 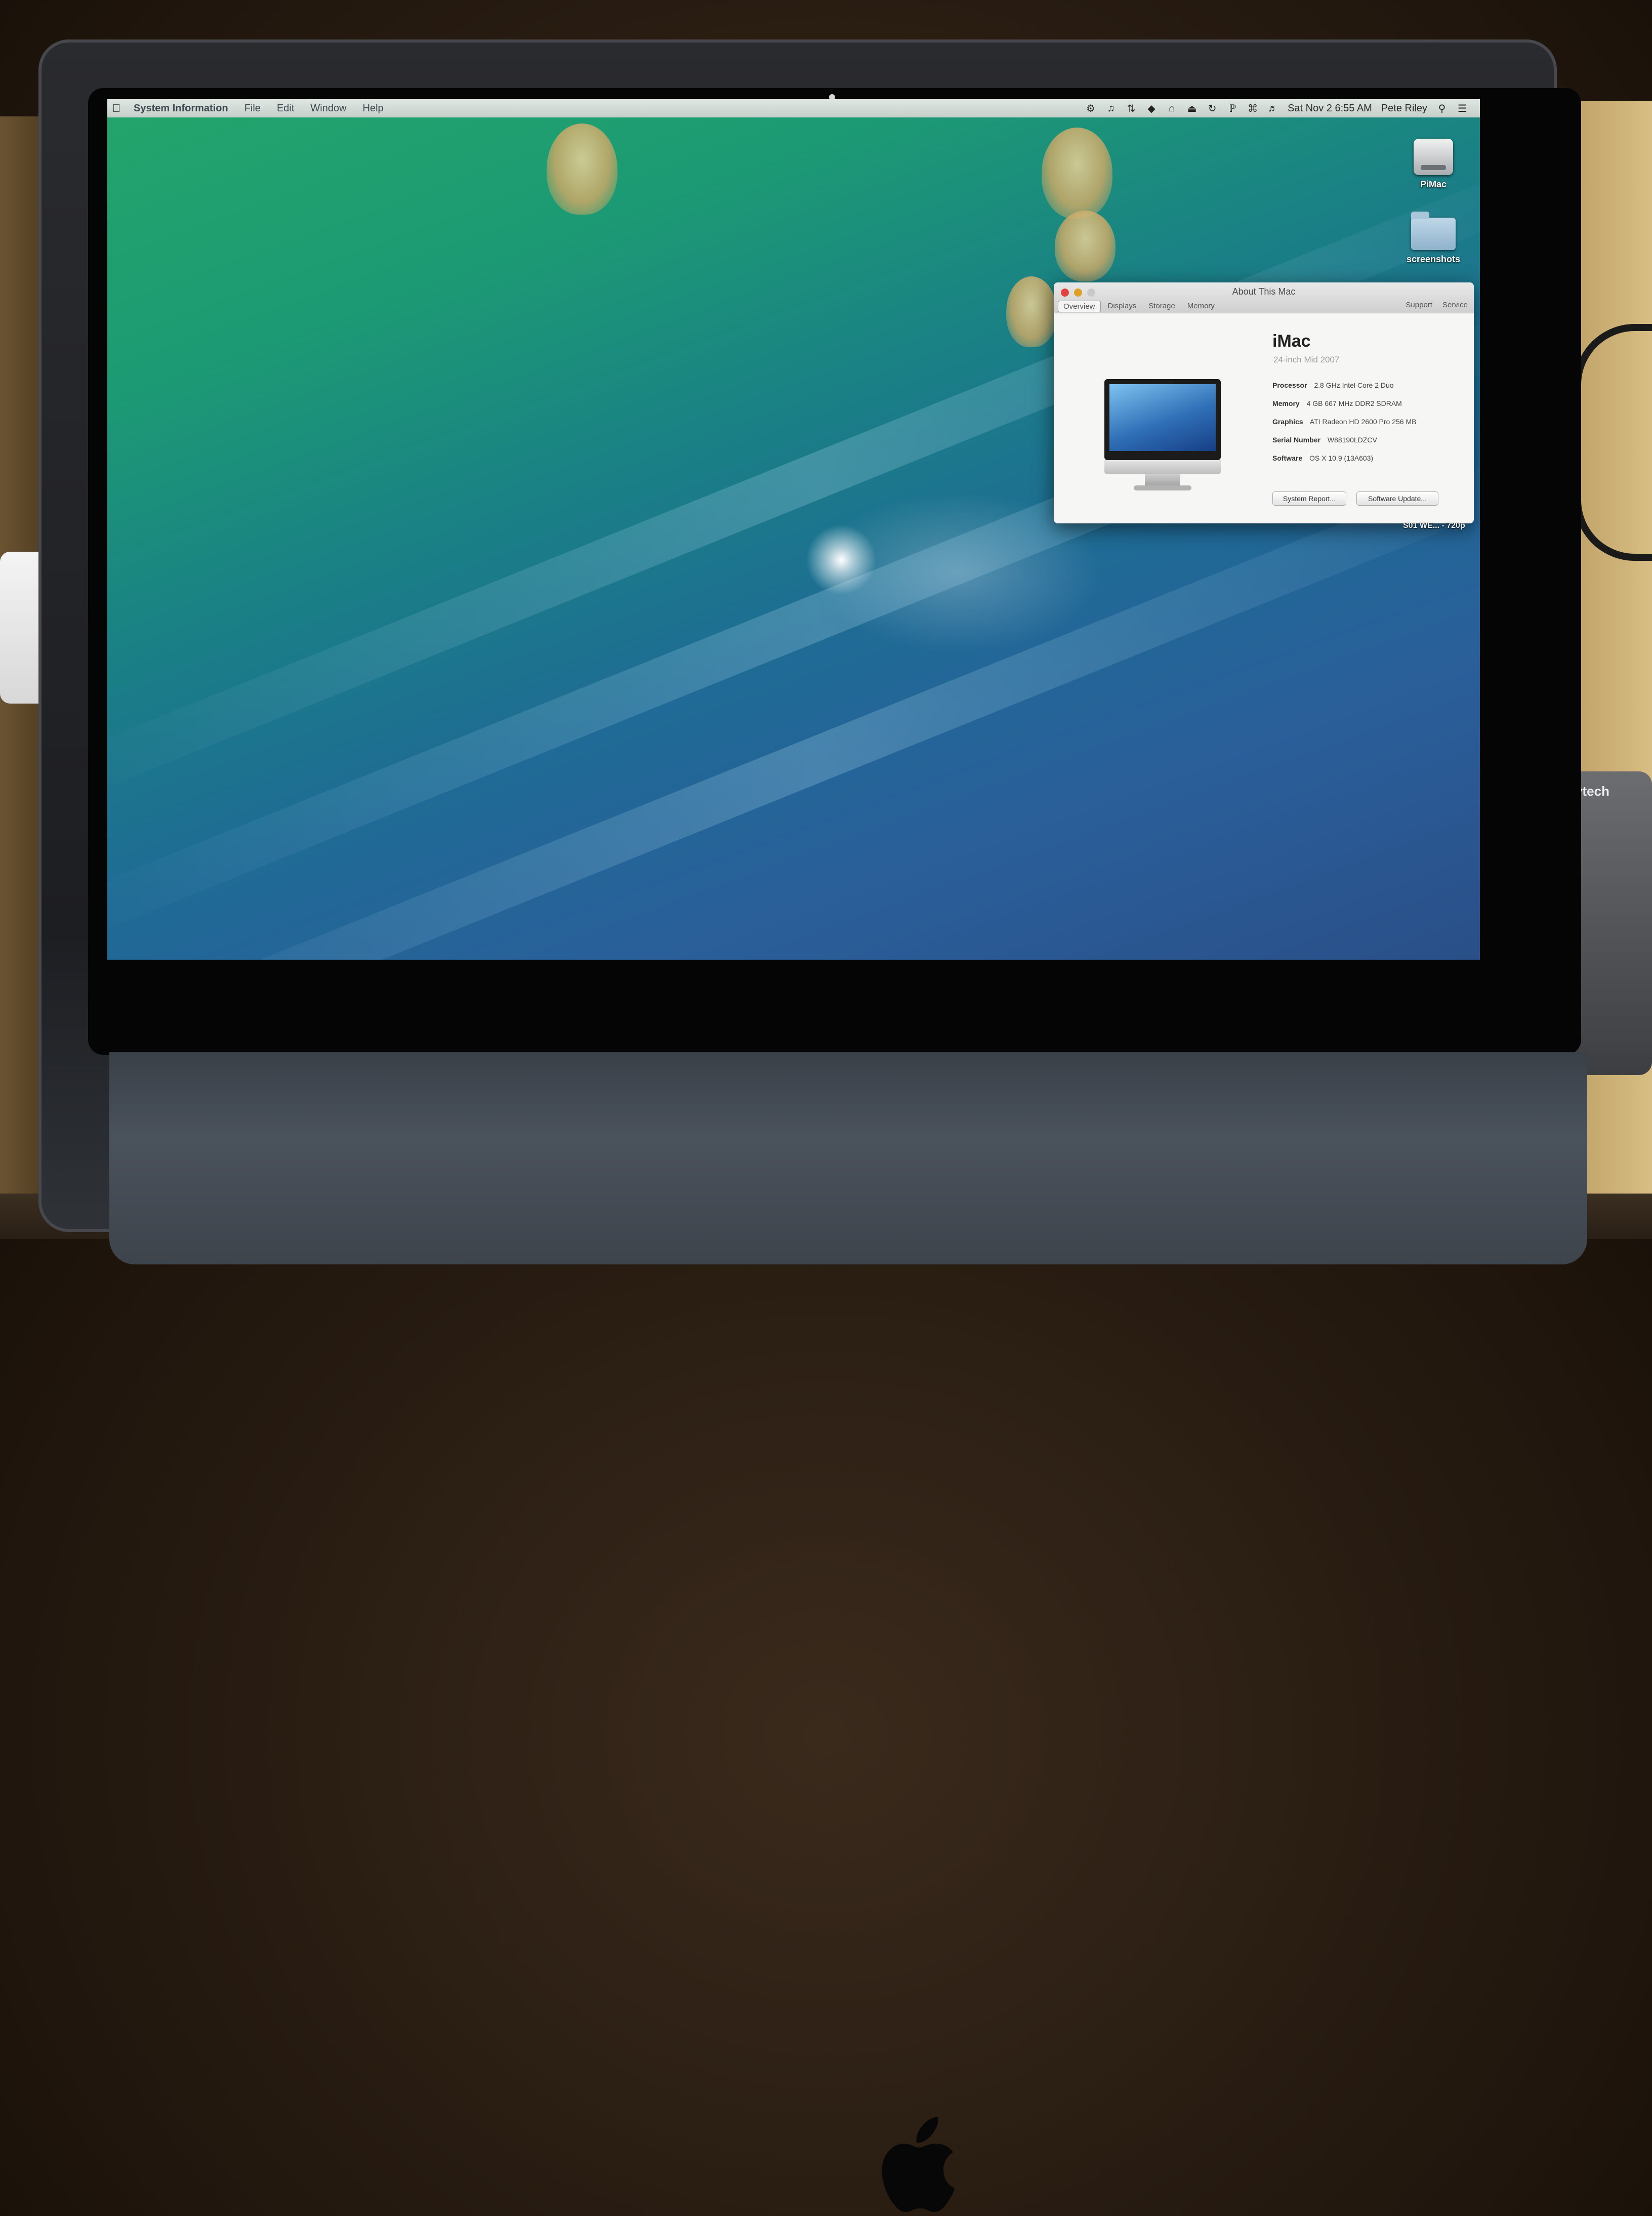 I want to click on eject-icon: ⏏, so click(x=1191, y=108).